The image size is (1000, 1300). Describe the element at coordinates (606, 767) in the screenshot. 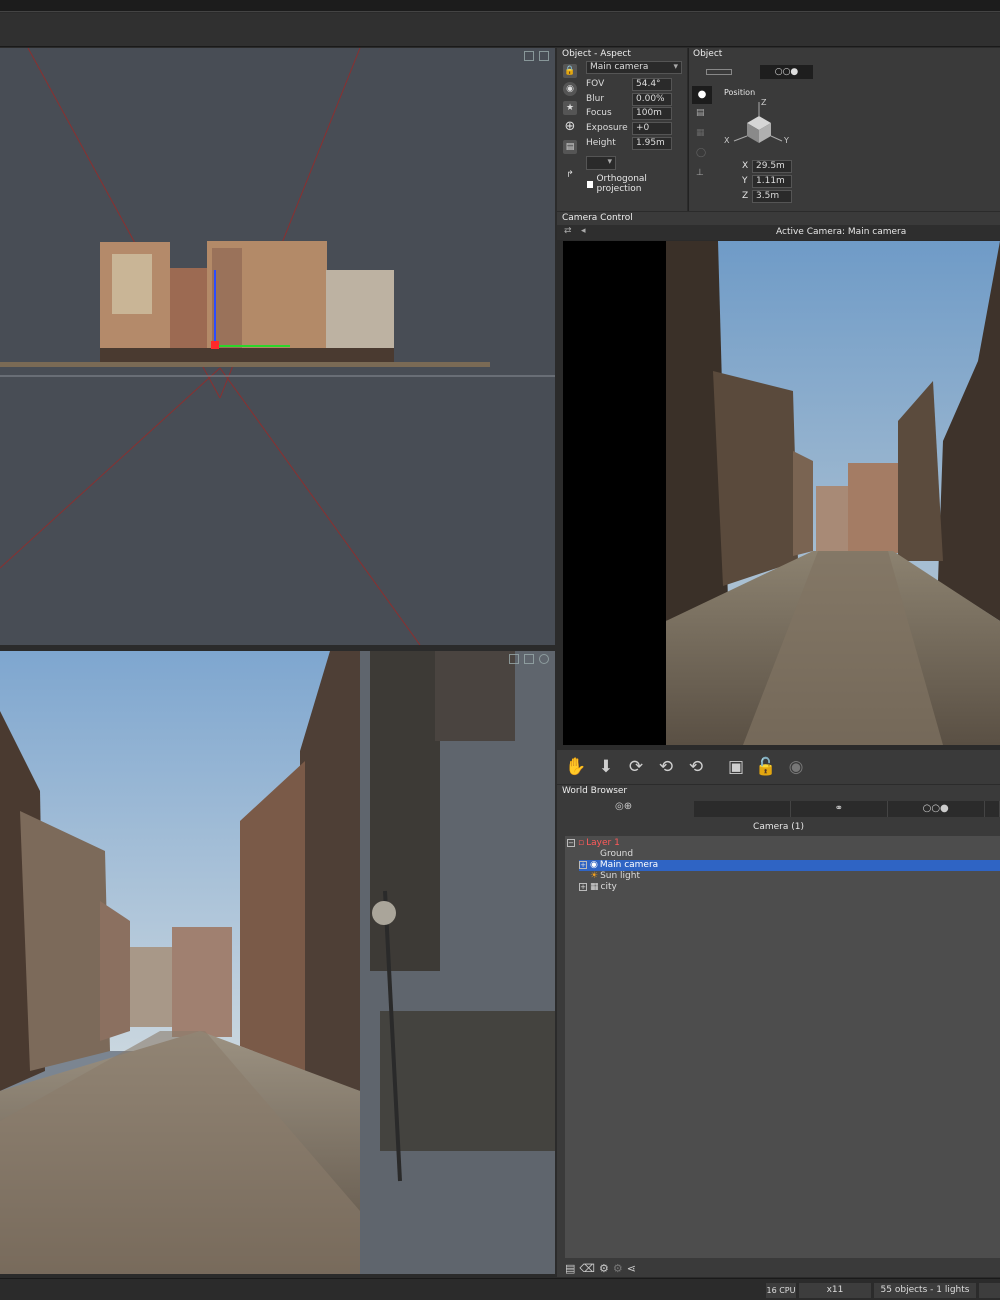

I see `dolly-down-icon: ⬇` at that location.